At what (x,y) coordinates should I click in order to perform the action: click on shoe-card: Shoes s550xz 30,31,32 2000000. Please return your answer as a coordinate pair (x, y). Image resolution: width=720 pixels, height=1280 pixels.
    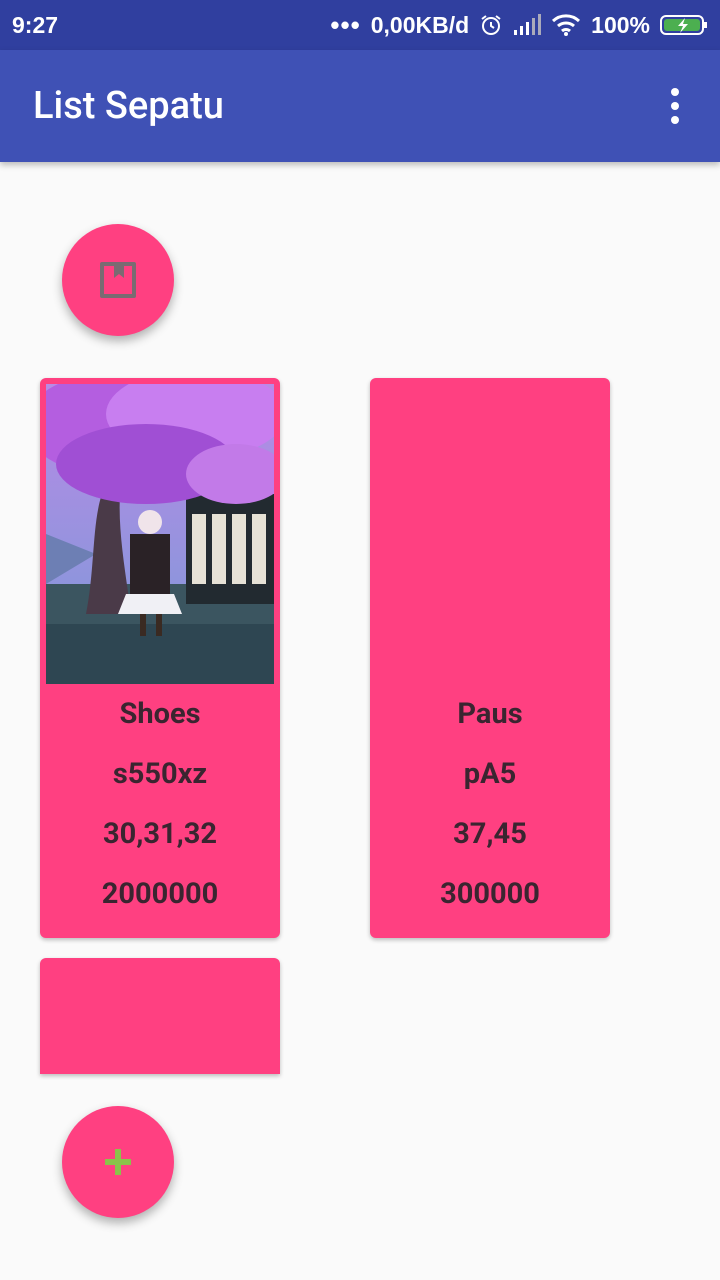
    Looking at the image, I should click on (160, 658).